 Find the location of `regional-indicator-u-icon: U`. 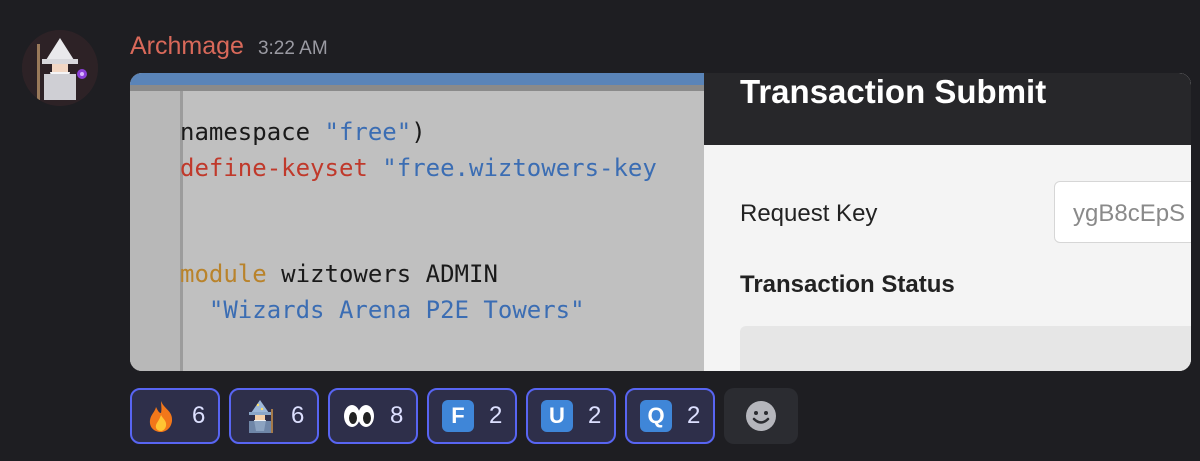

regional-indicator-u-icon: U is located at coordinates (557, 416).